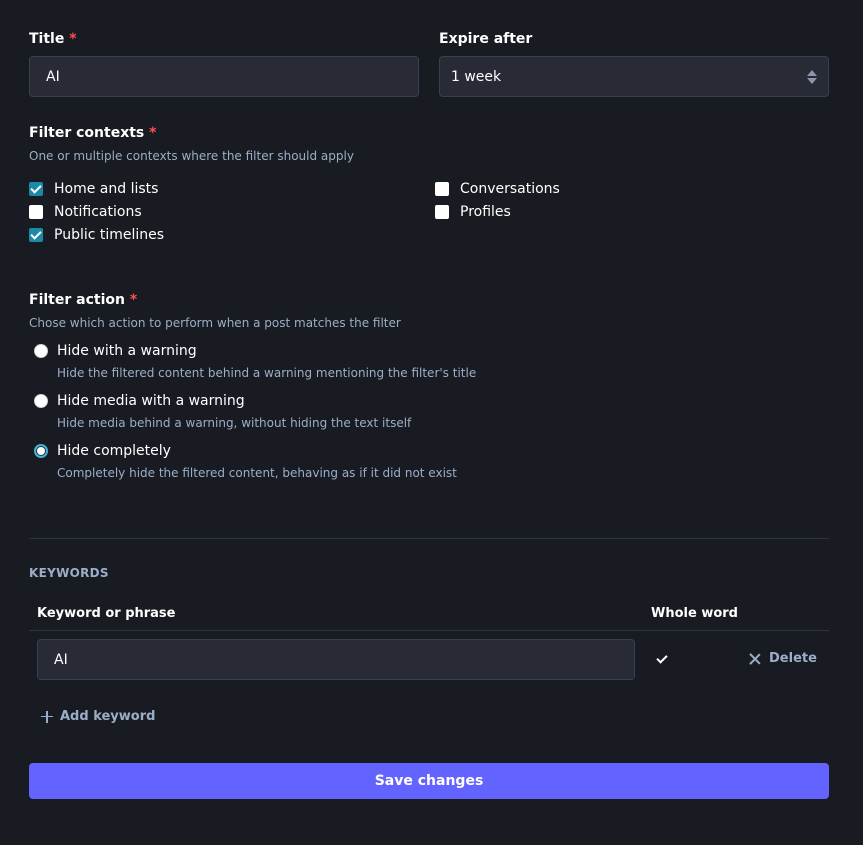 The width and height of the screenshot is (863, 845). I want to click on add-keyword-label: Add keyword, so click(108, 716).